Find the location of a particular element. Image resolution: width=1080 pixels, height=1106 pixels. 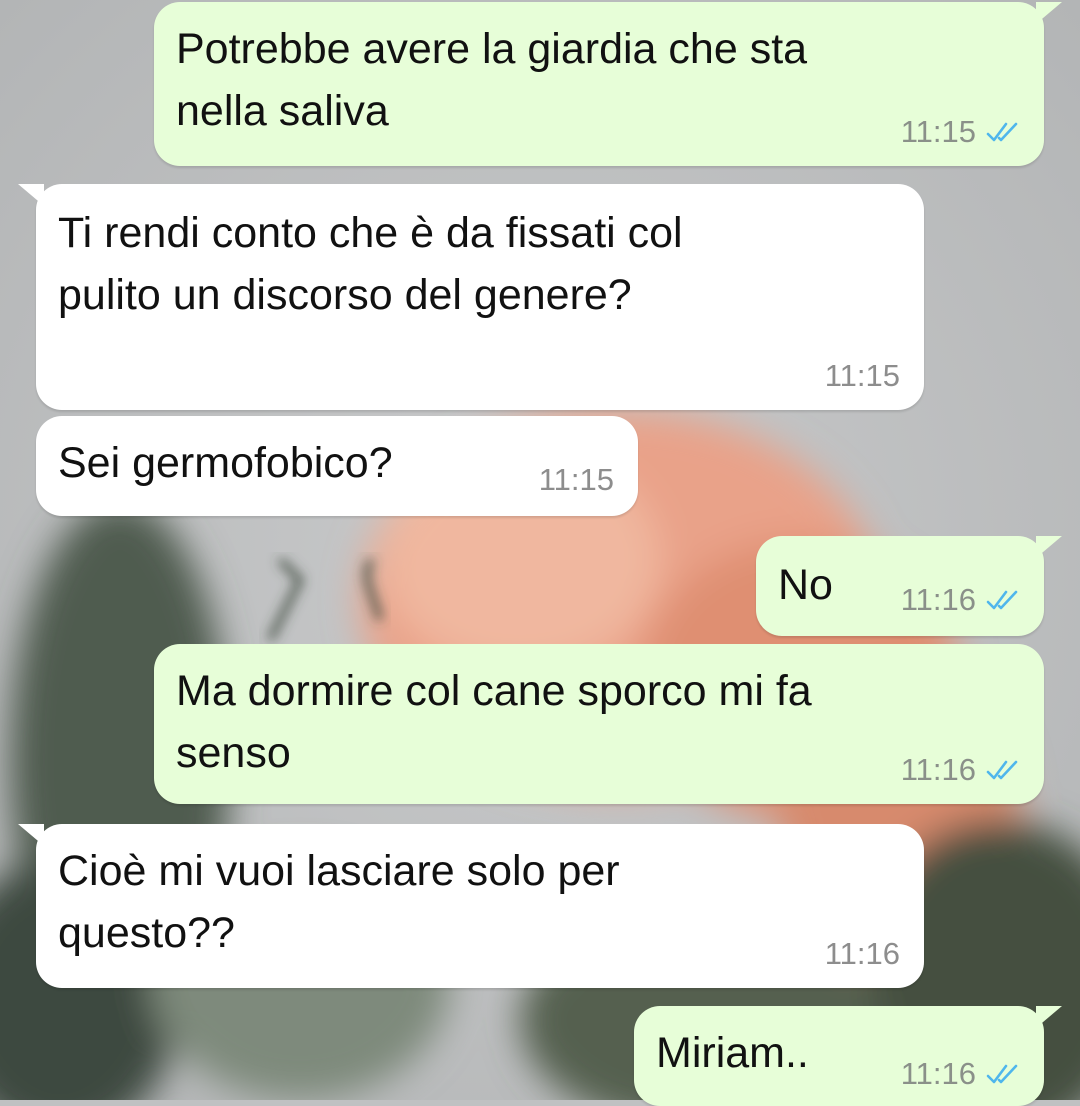

message-outgoing: No 11:16 is located at coordinates (909, 586).